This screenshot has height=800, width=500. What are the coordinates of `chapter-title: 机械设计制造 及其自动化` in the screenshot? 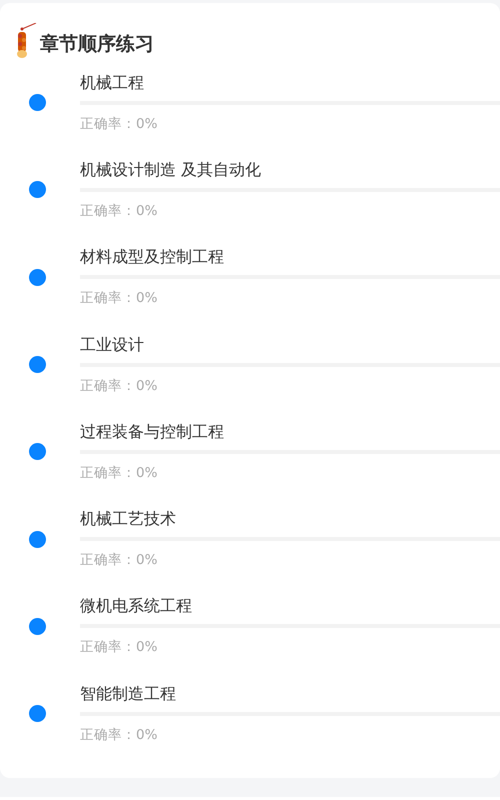 It's located at (290, 170).